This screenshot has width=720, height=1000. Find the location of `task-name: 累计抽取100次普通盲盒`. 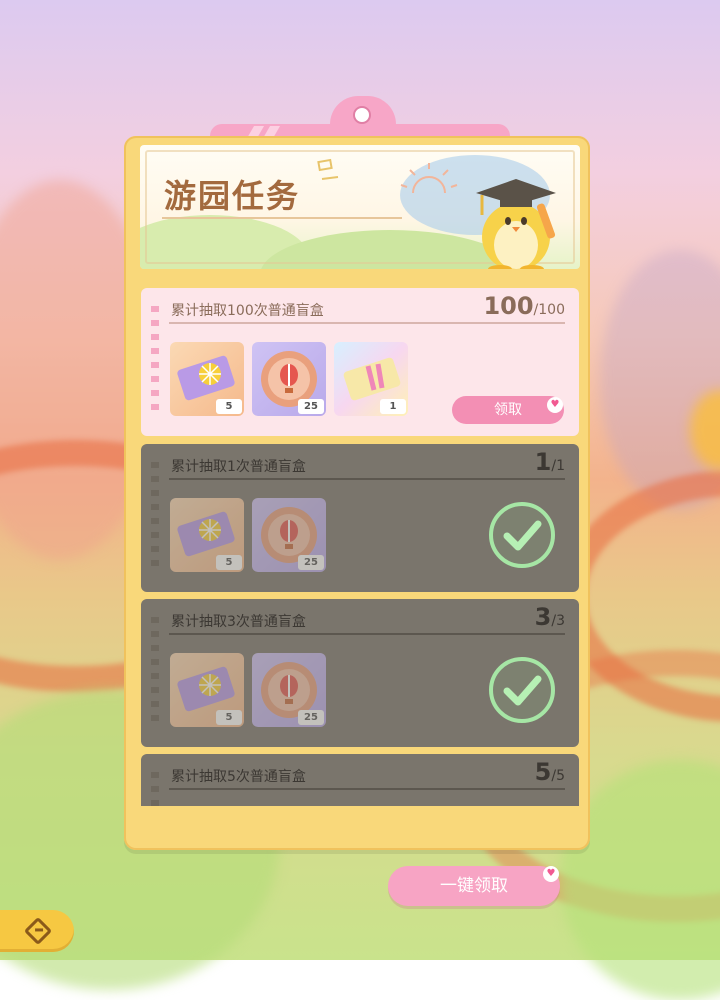

task-name: 累计抽取100次普通盲盒 is located at coordinates (247, 311).